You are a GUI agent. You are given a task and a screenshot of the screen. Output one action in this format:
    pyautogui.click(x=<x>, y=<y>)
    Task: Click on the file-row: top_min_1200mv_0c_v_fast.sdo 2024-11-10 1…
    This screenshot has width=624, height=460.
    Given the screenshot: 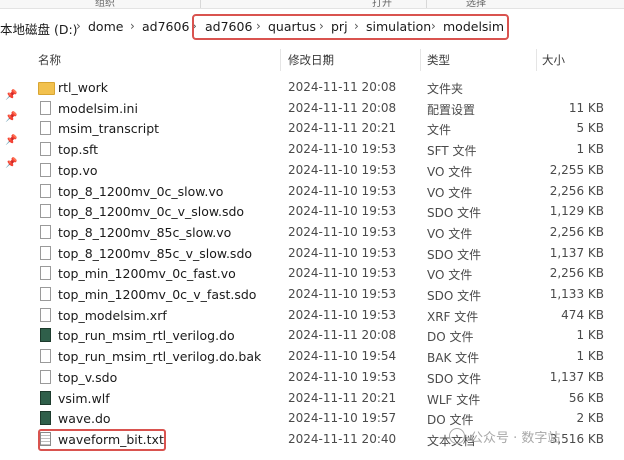 What is the action you would take?
    pyautogui.click(x=326, y=294)
    